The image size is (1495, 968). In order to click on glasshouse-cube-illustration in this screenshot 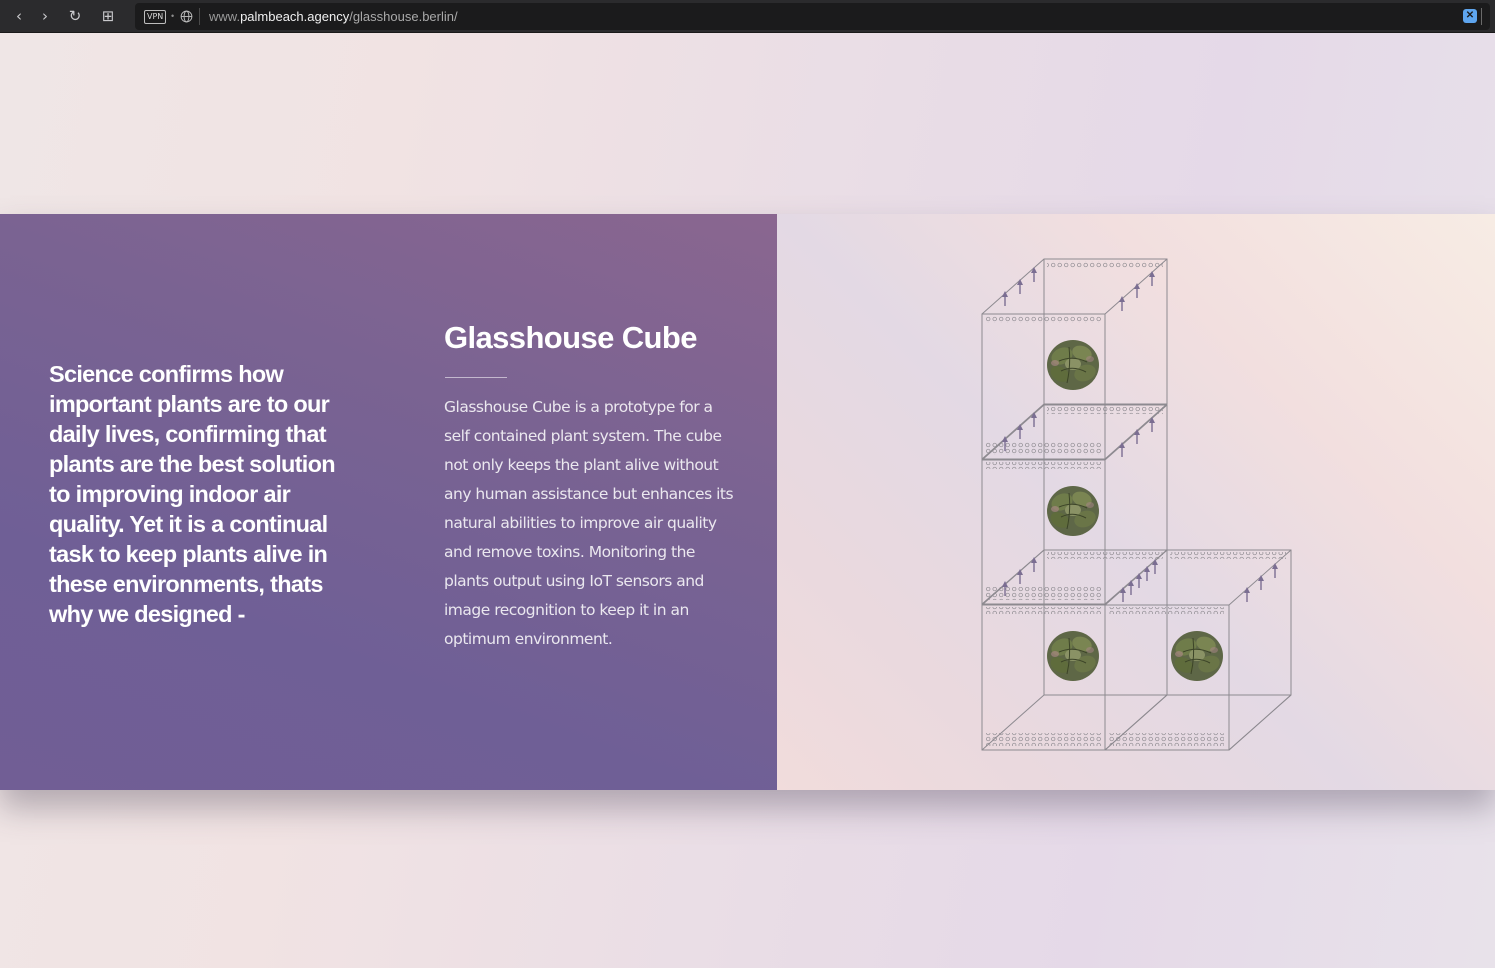, I will do `click(1136, 504)`.